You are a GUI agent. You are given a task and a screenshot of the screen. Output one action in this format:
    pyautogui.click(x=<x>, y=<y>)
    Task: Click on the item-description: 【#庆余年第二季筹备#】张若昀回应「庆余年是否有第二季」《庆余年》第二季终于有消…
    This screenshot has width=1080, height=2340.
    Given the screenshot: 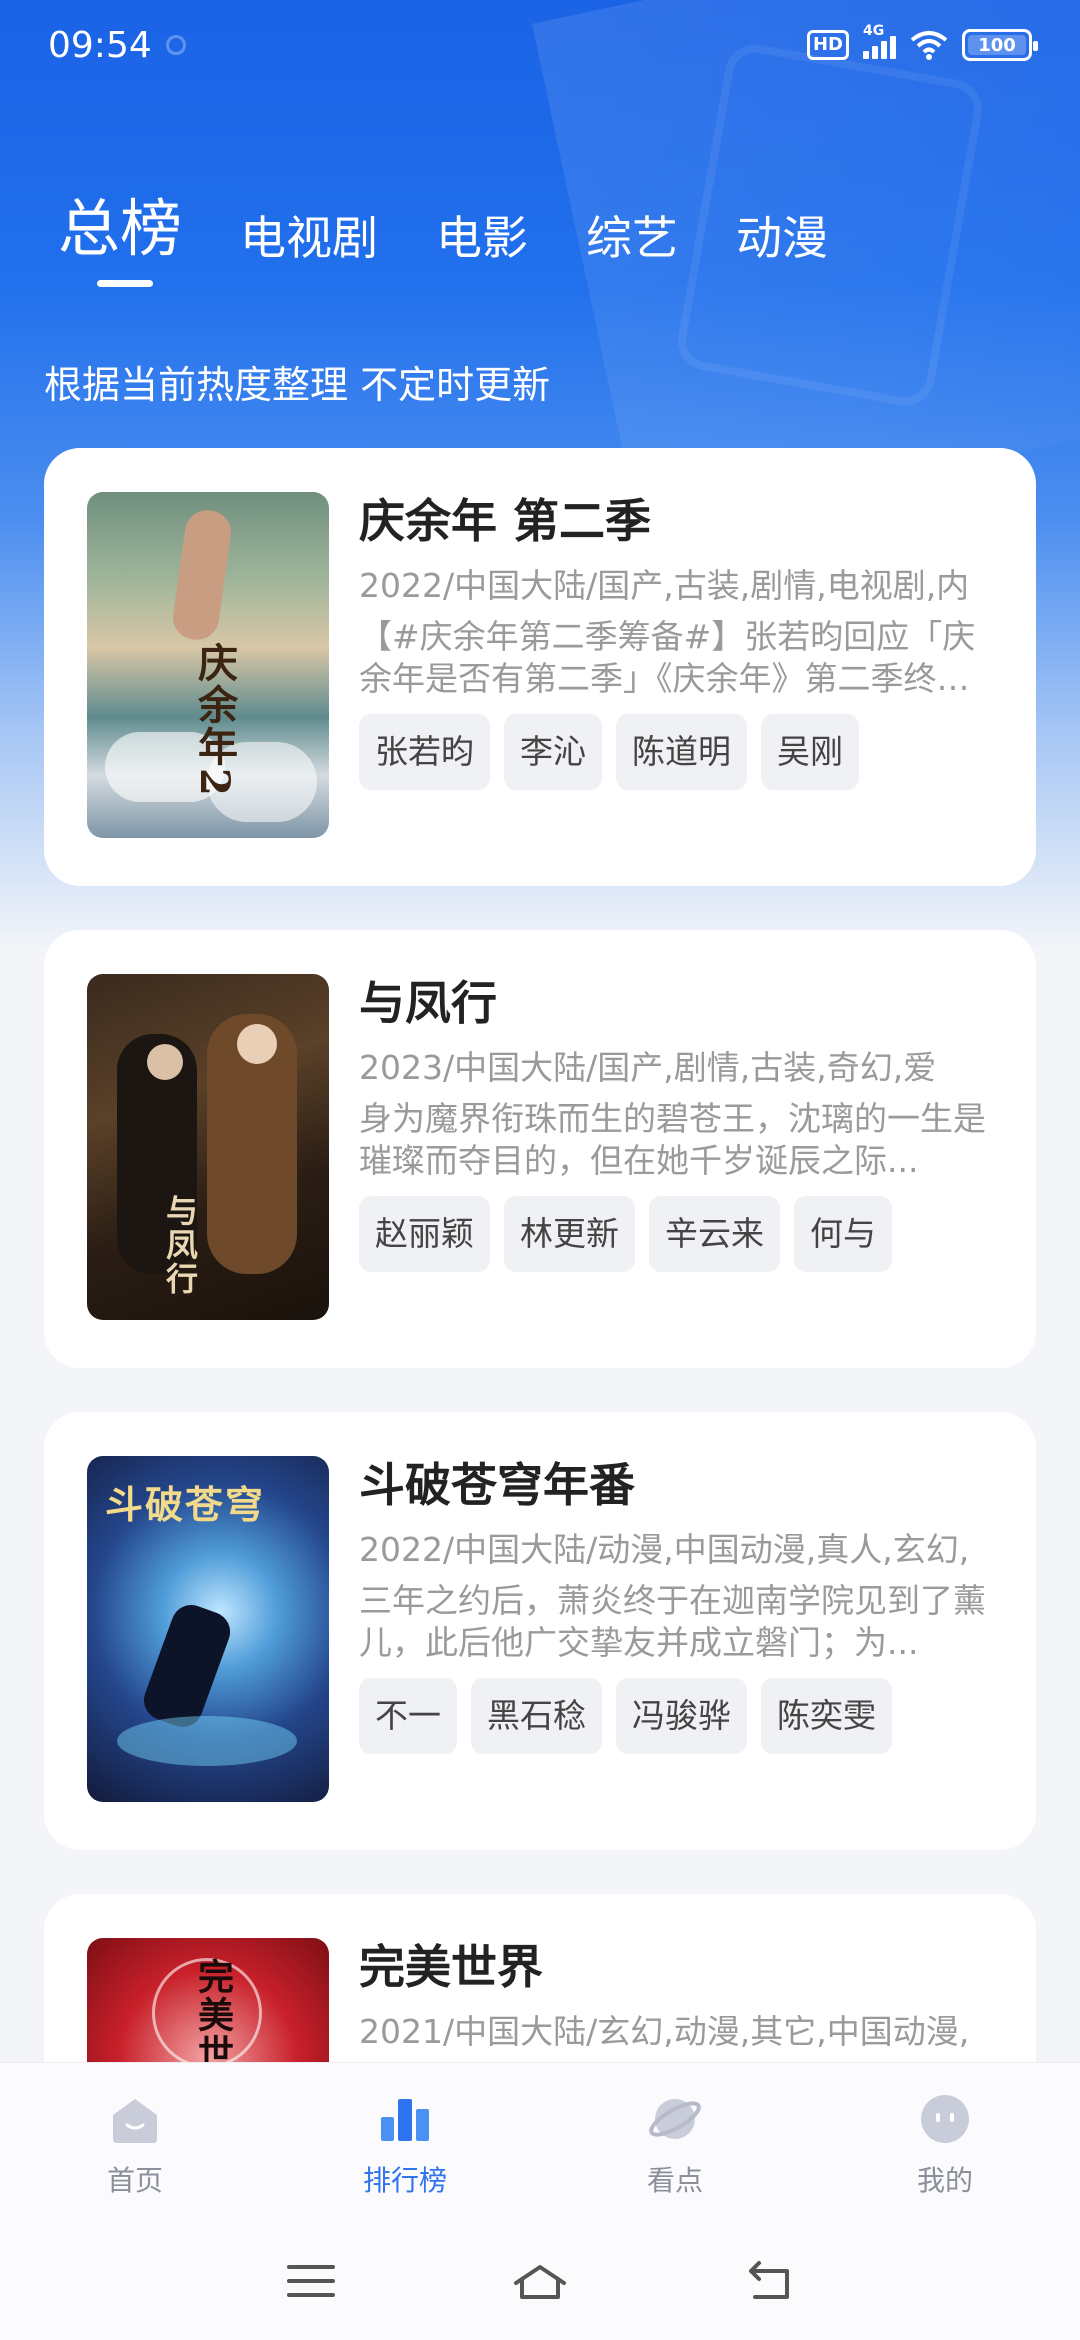 What is the action you would take?
    pyautogui.click(x=667, y=657)
    